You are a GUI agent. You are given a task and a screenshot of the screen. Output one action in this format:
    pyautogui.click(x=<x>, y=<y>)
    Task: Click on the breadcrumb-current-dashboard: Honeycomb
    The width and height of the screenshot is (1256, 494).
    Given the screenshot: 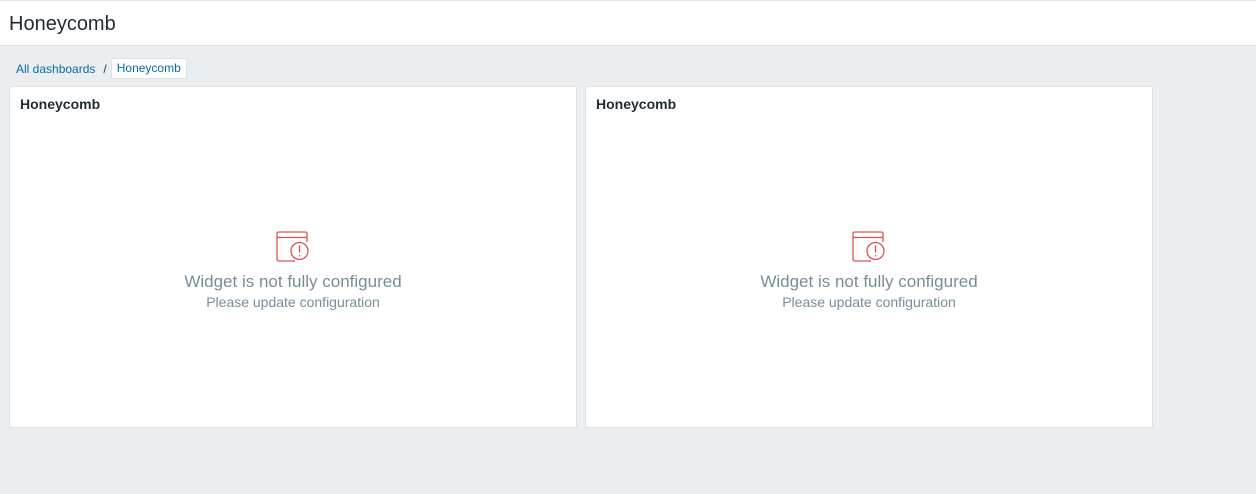 What is the action you would take?
    pyautogui.click(x=148, y=68)
    